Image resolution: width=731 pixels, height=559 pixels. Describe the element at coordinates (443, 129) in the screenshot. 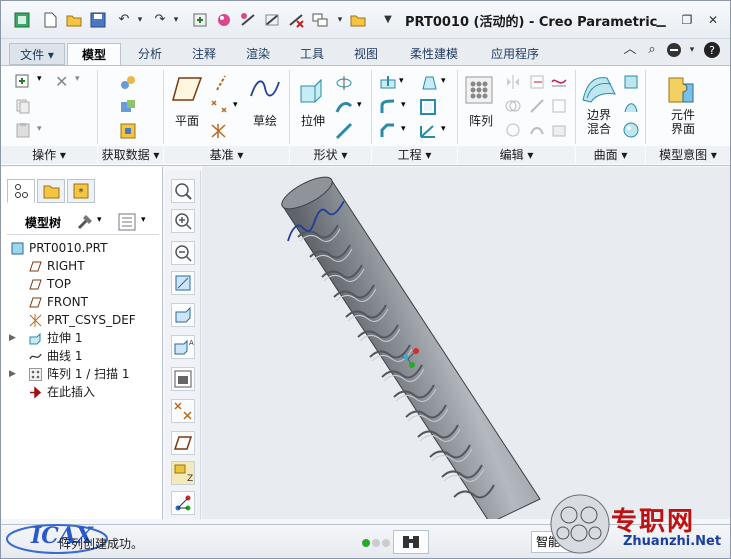

I see `rib-dropdown-icon: ▾` at that location.